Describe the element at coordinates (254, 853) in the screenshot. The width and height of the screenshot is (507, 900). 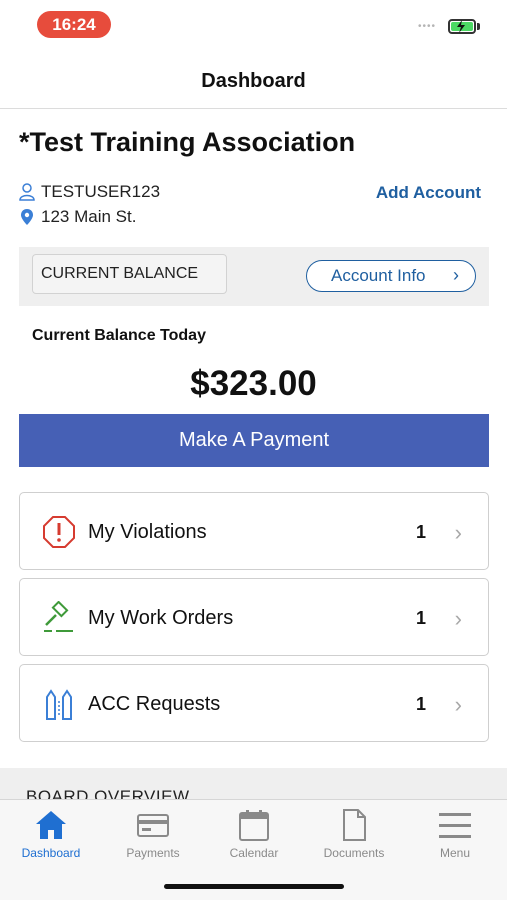
I see `tab-label: Calendar` at that location.